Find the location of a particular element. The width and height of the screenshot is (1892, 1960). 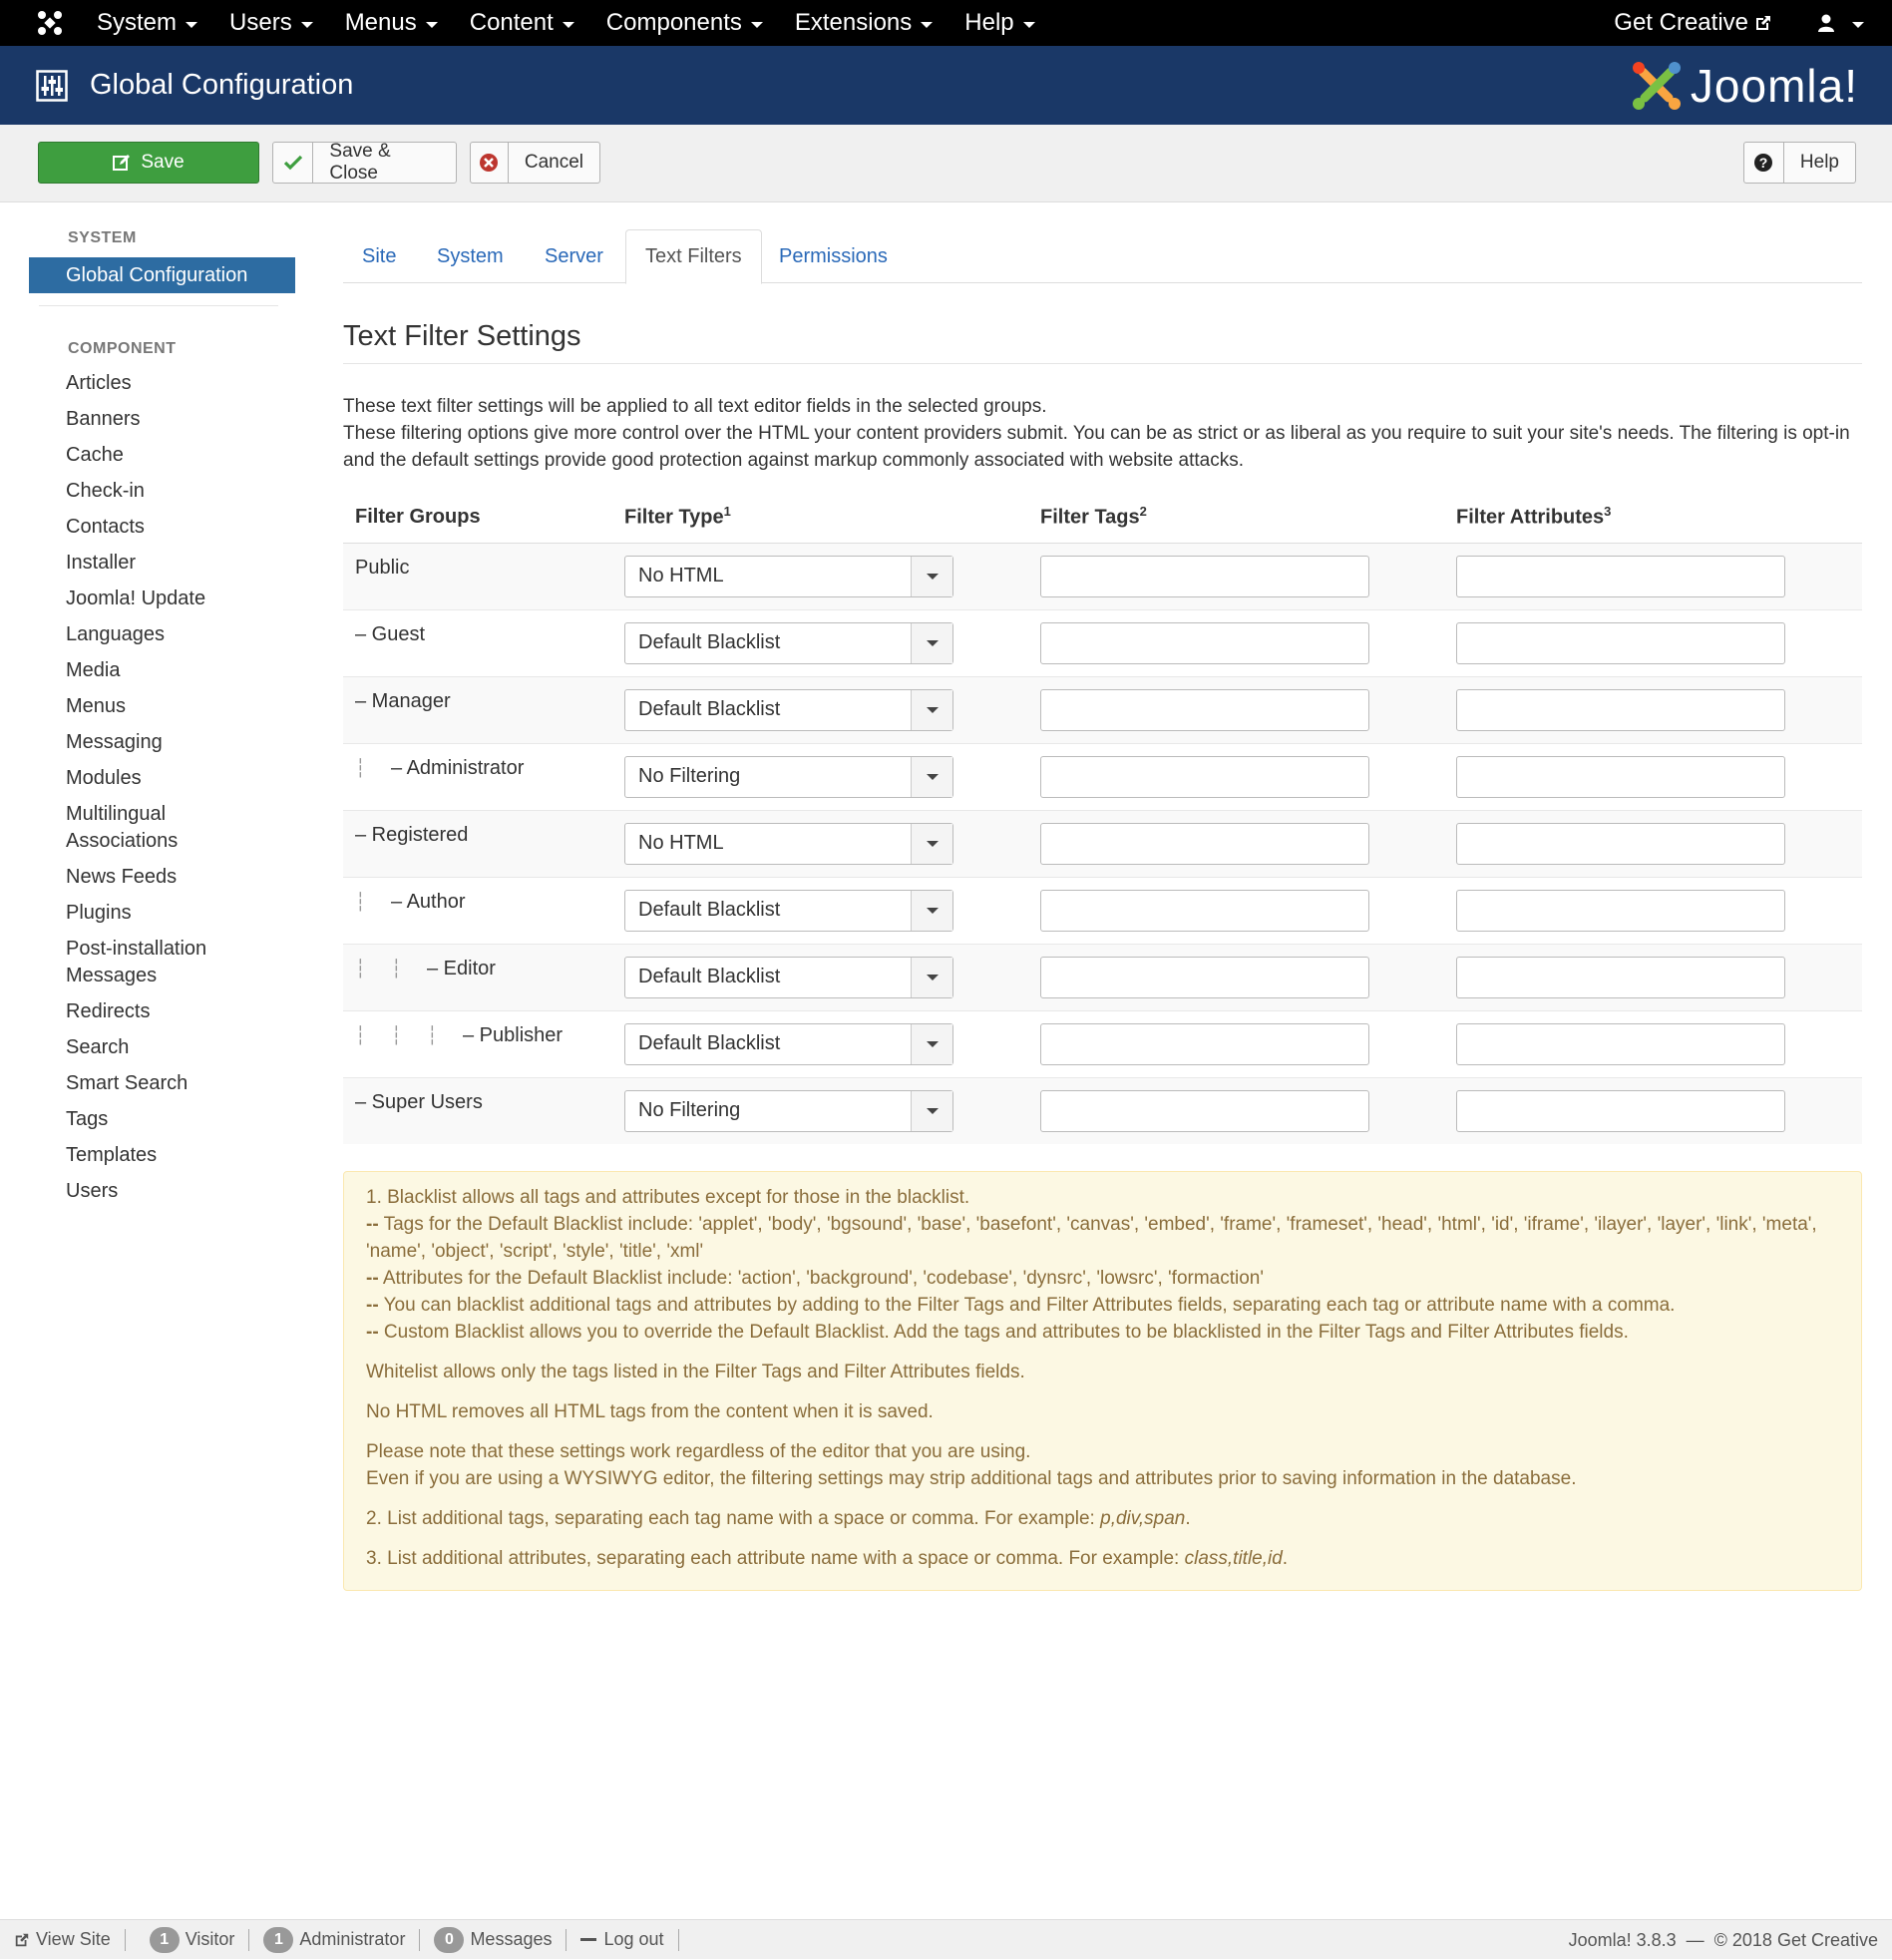

sidebar-item-global-configuration: Global Configuration is located at coordinates (162, 275).